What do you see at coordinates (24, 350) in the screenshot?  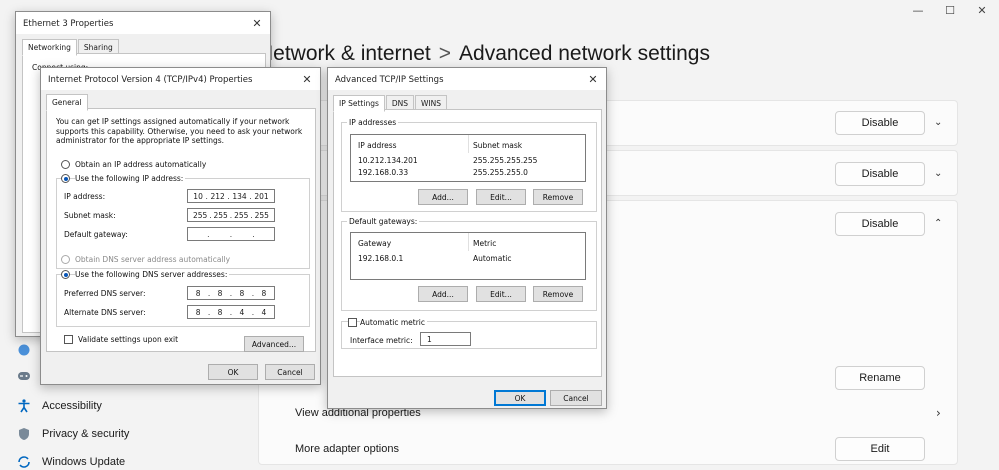 I see `time-language-icon` at bounding box center [24, 350].